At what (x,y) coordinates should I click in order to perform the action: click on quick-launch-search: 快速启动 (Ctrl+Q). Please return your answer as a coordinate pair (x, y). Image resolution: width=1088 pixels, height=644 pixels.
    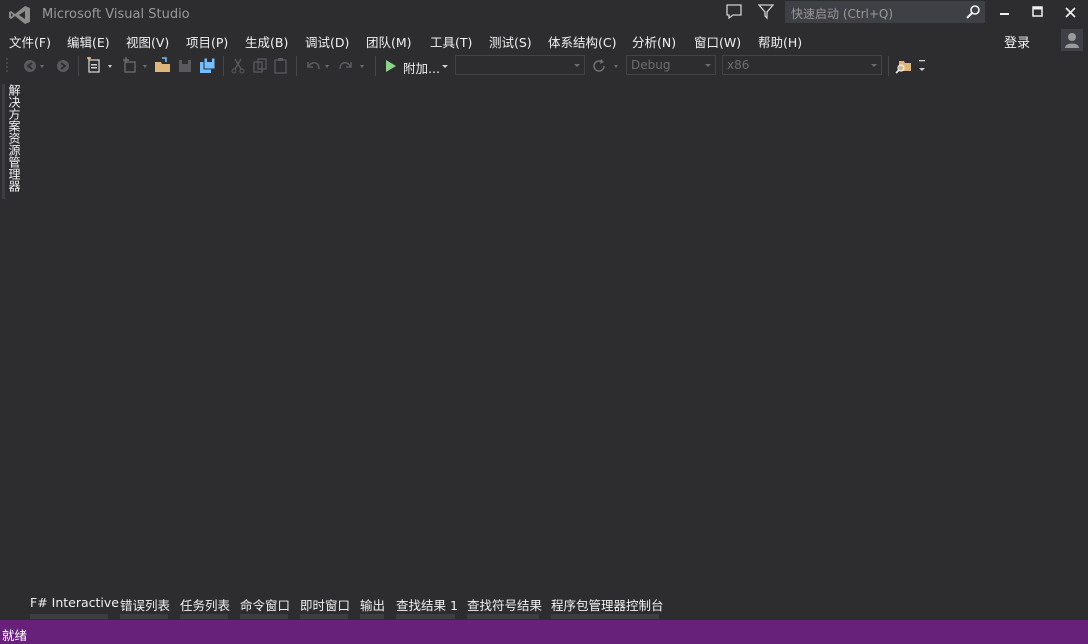
    Looking at the image, I should click on (885, 12).